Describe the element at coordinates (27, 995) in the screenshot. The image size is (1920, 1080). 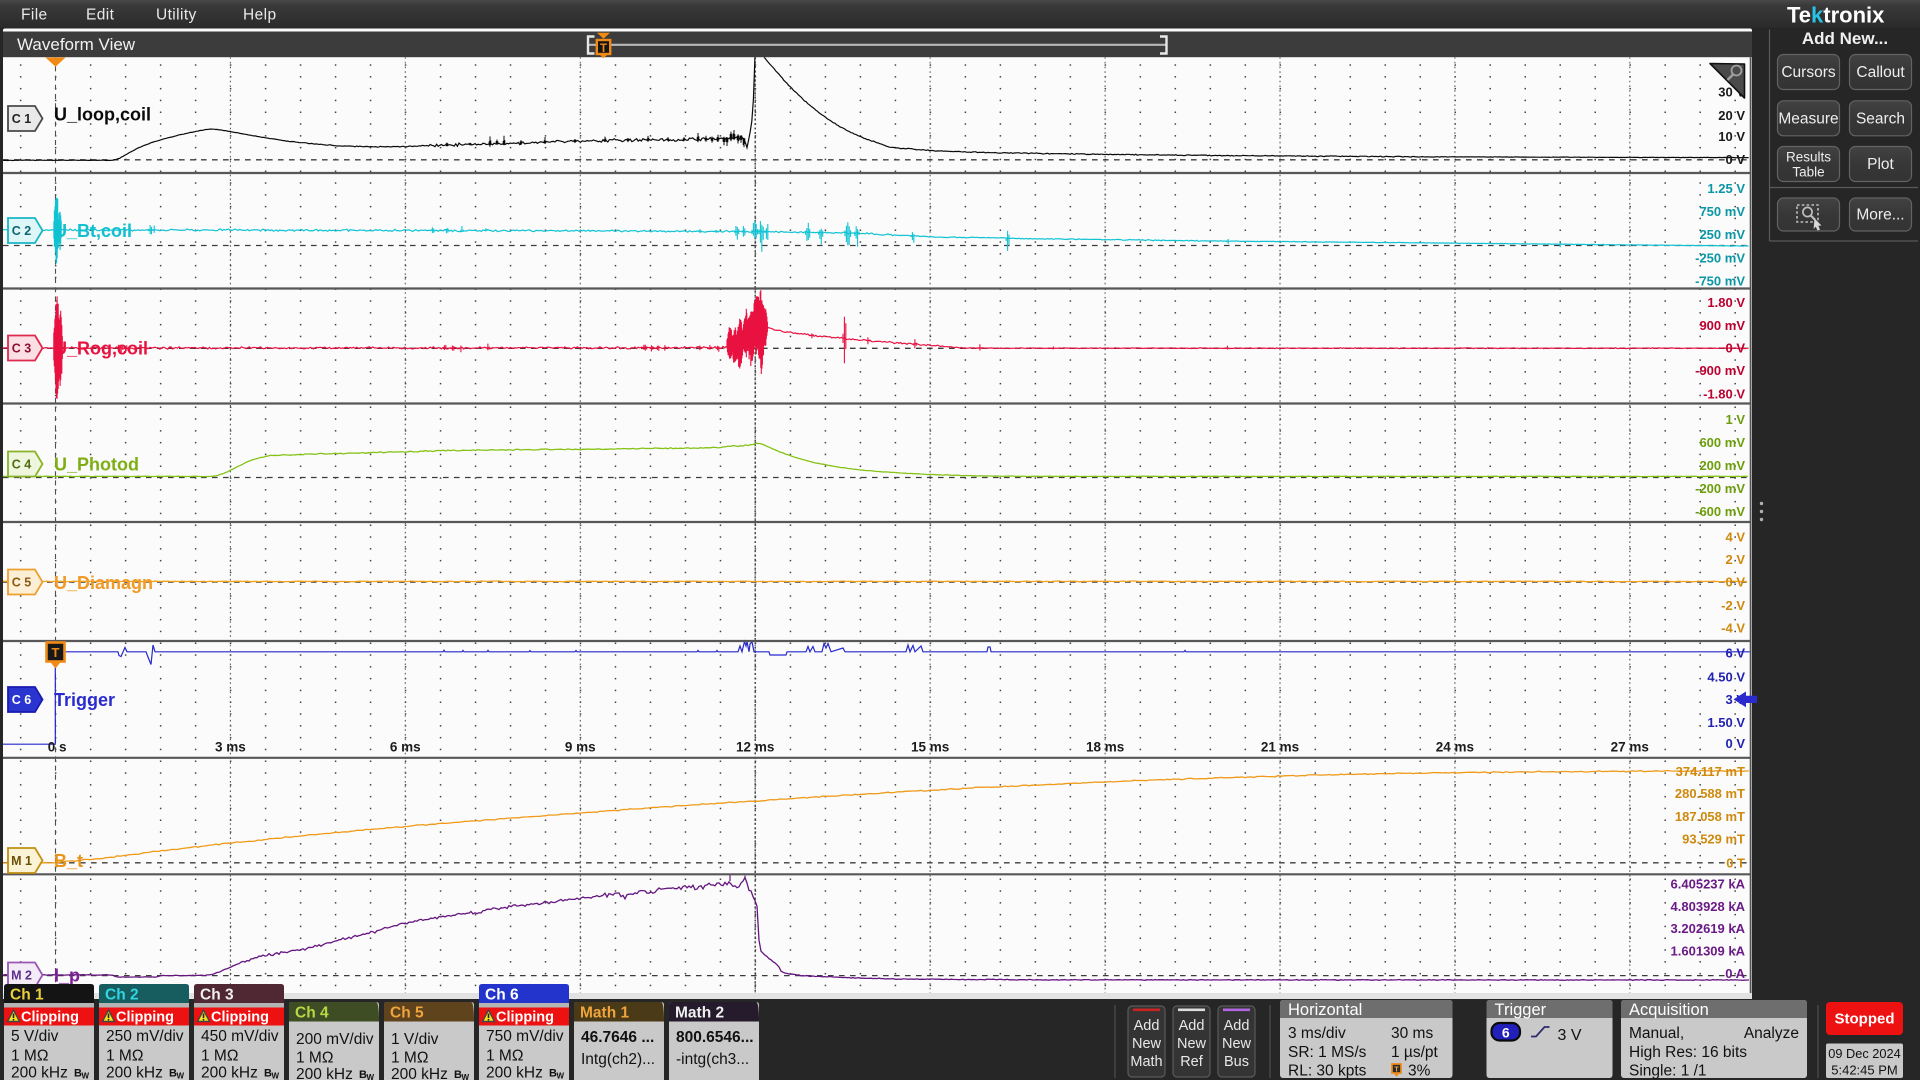
I see `svg-text: Ch 1` at that location.